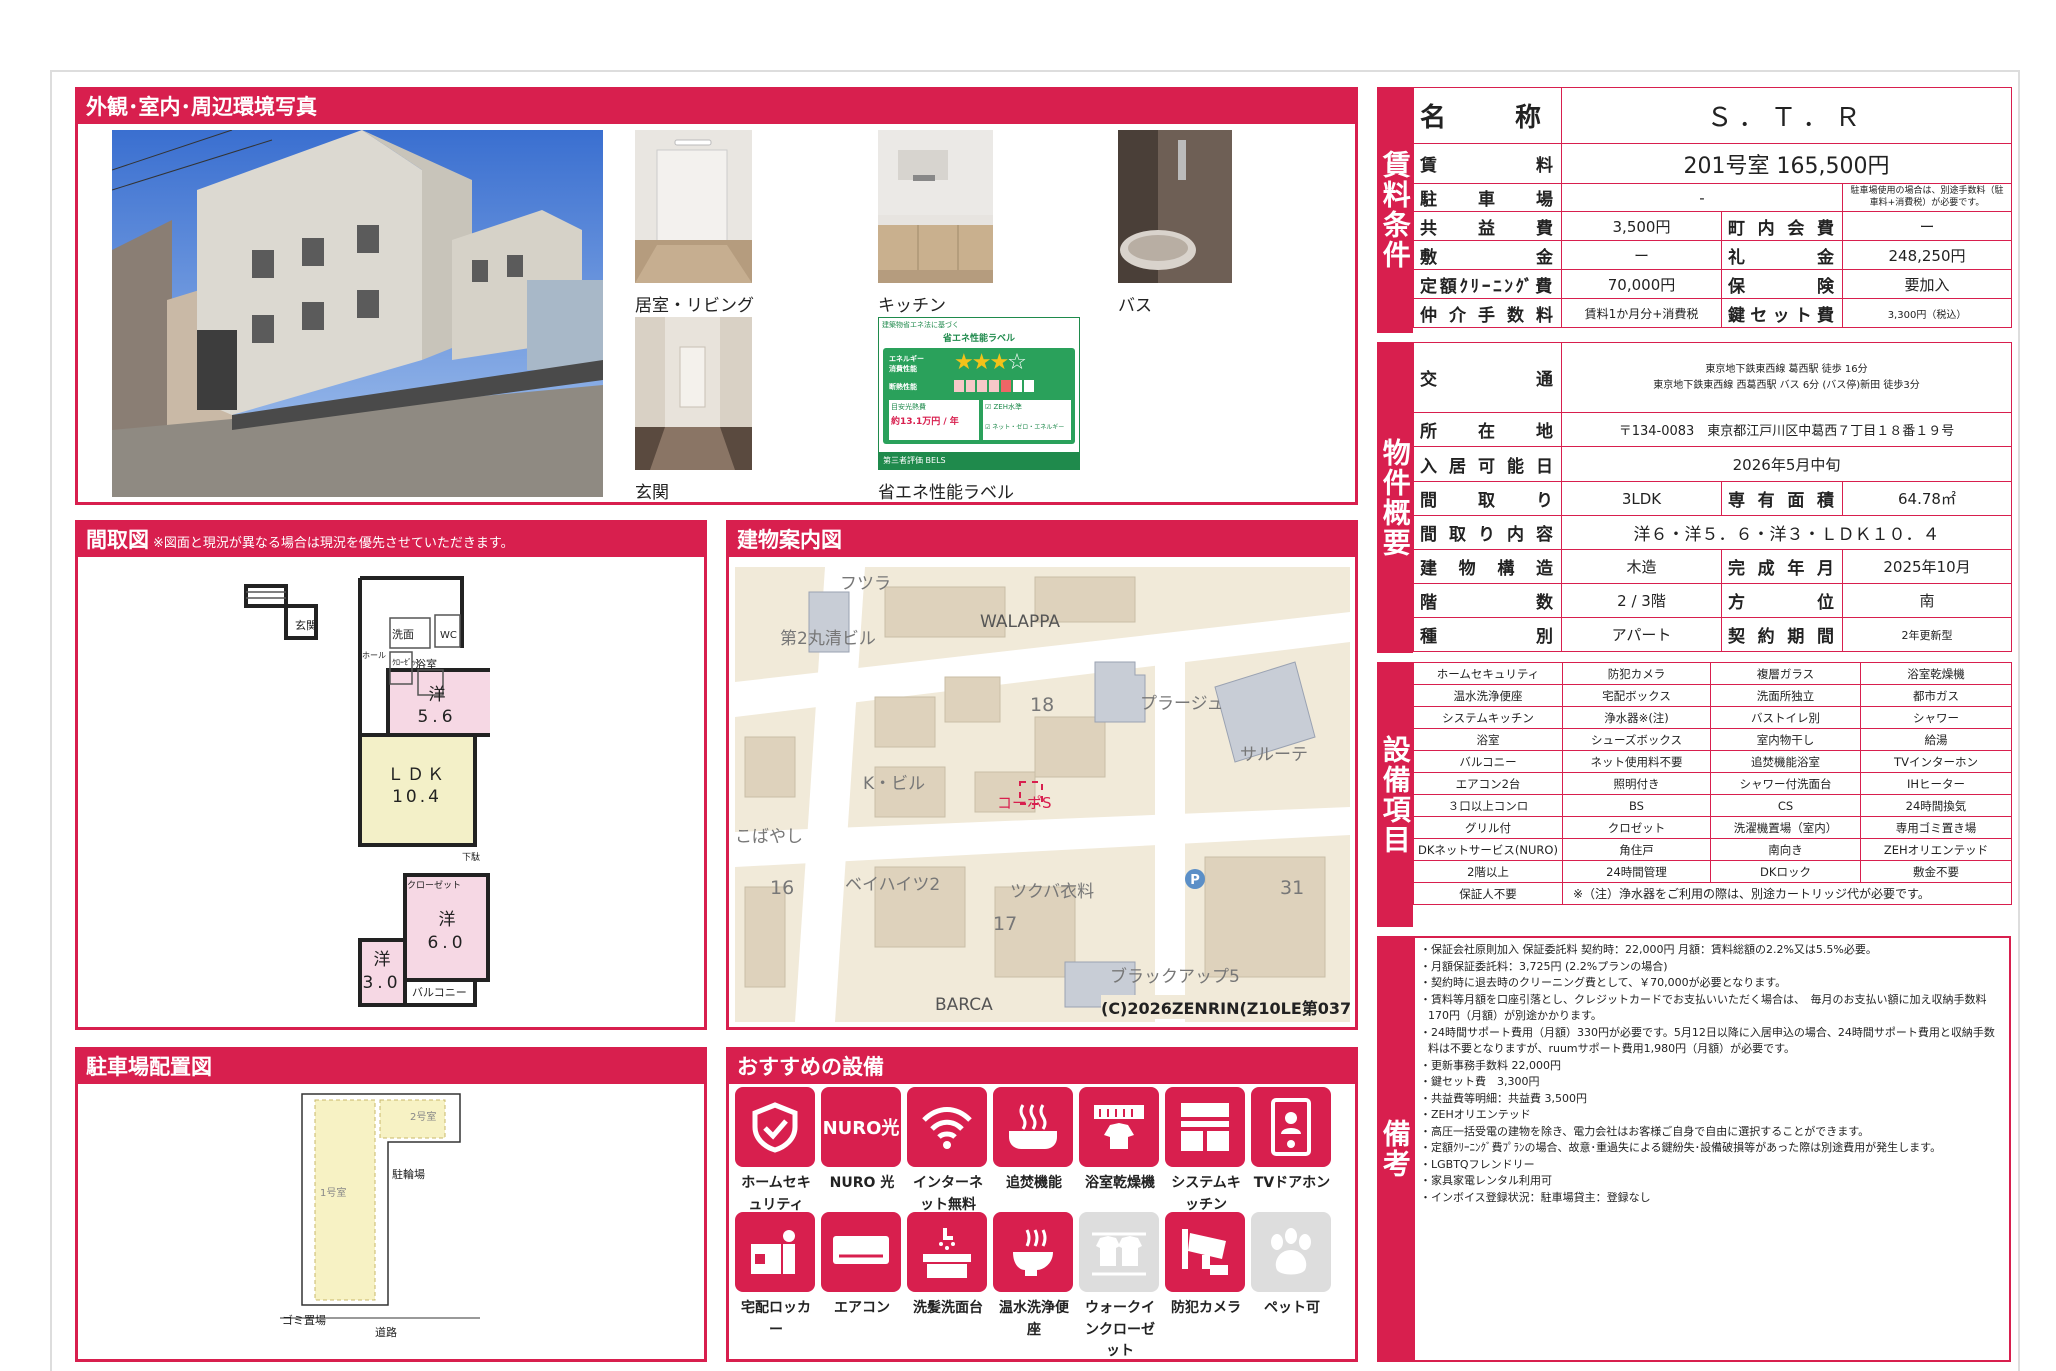 This screenshot has width=2056, height=1371. What do you see at coordinates (1480, 1081) in the screenshot?
I see `remark-line: ・鍵セット費 3,300円` at bounding box center [1480, 1081].